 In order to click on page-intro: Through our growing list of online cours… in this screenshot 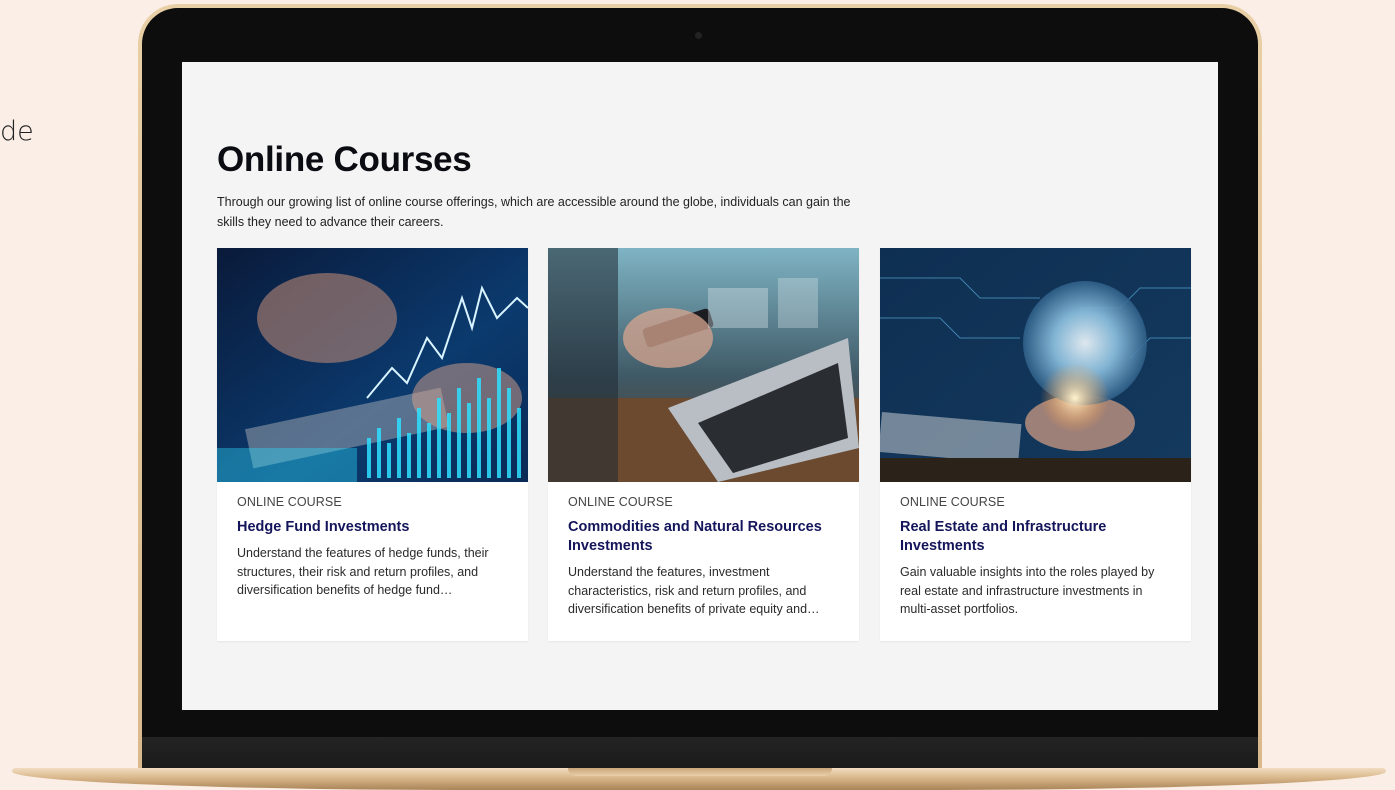, I will do `click(534, 212)`.